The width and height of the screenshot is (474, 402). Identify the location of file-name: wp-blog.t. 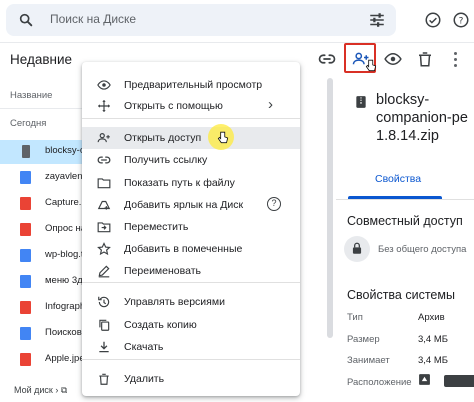
(64, 254).